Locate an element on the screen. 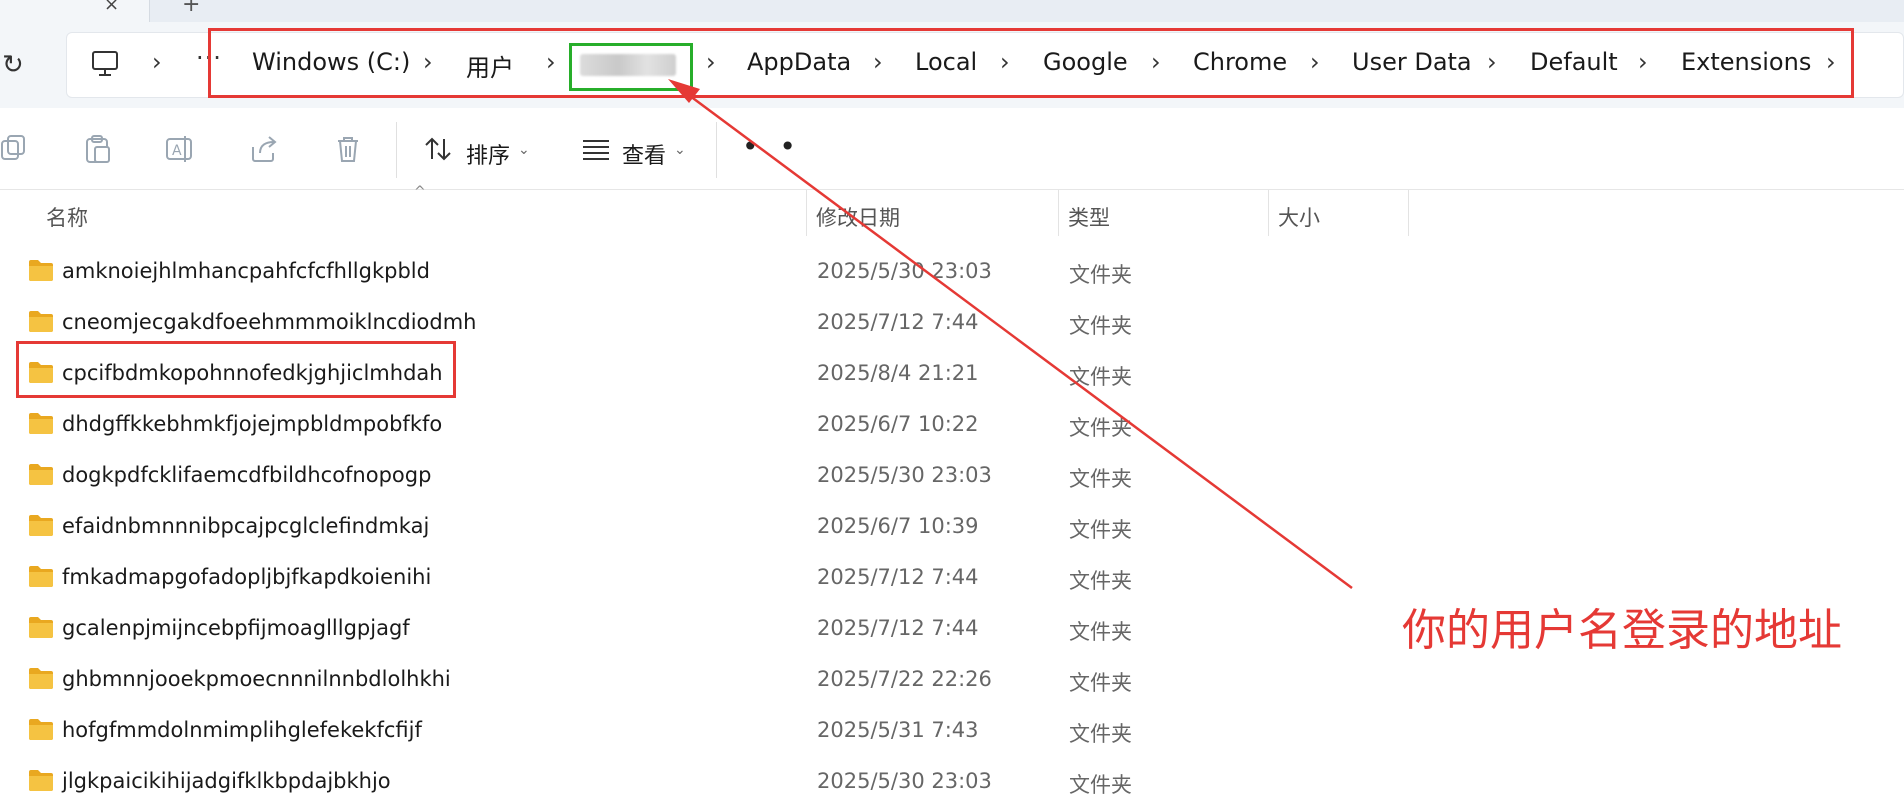  column-header-modified: 修改日期 is located at coordinates (858, 217).